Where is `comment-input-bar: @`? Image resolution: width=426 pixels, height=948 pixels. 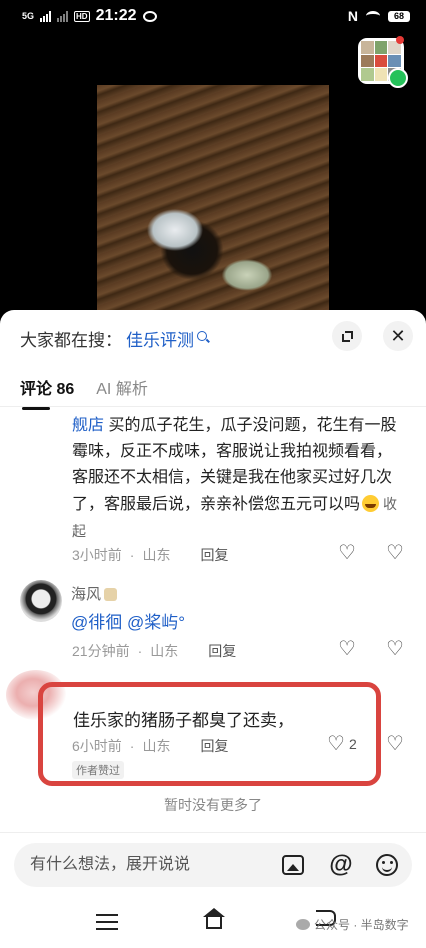
comment-input-bar: @ is located at coordinates (213, 865).